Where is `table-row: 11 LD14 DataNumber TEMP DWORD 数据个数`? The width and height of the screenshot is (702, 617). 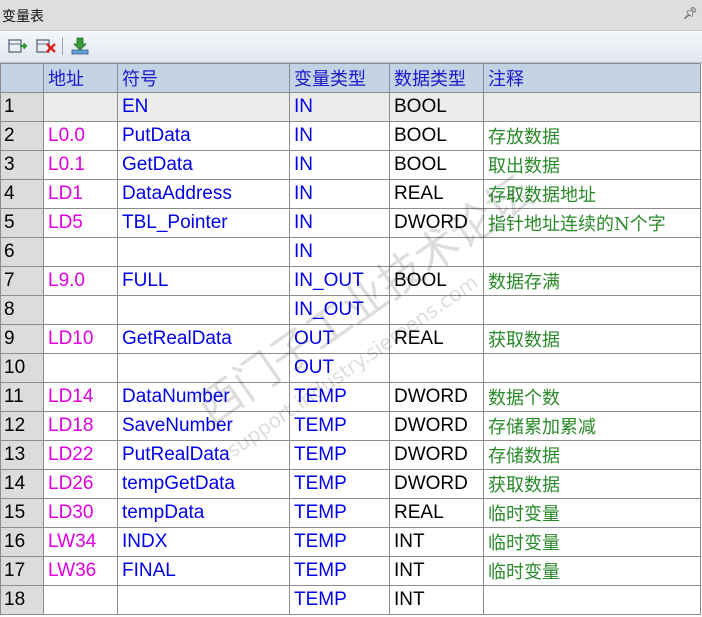 table-row: 11 LD14 DataNumber TEMP DWORD 数据个数 is located at coordinates (350, 397).